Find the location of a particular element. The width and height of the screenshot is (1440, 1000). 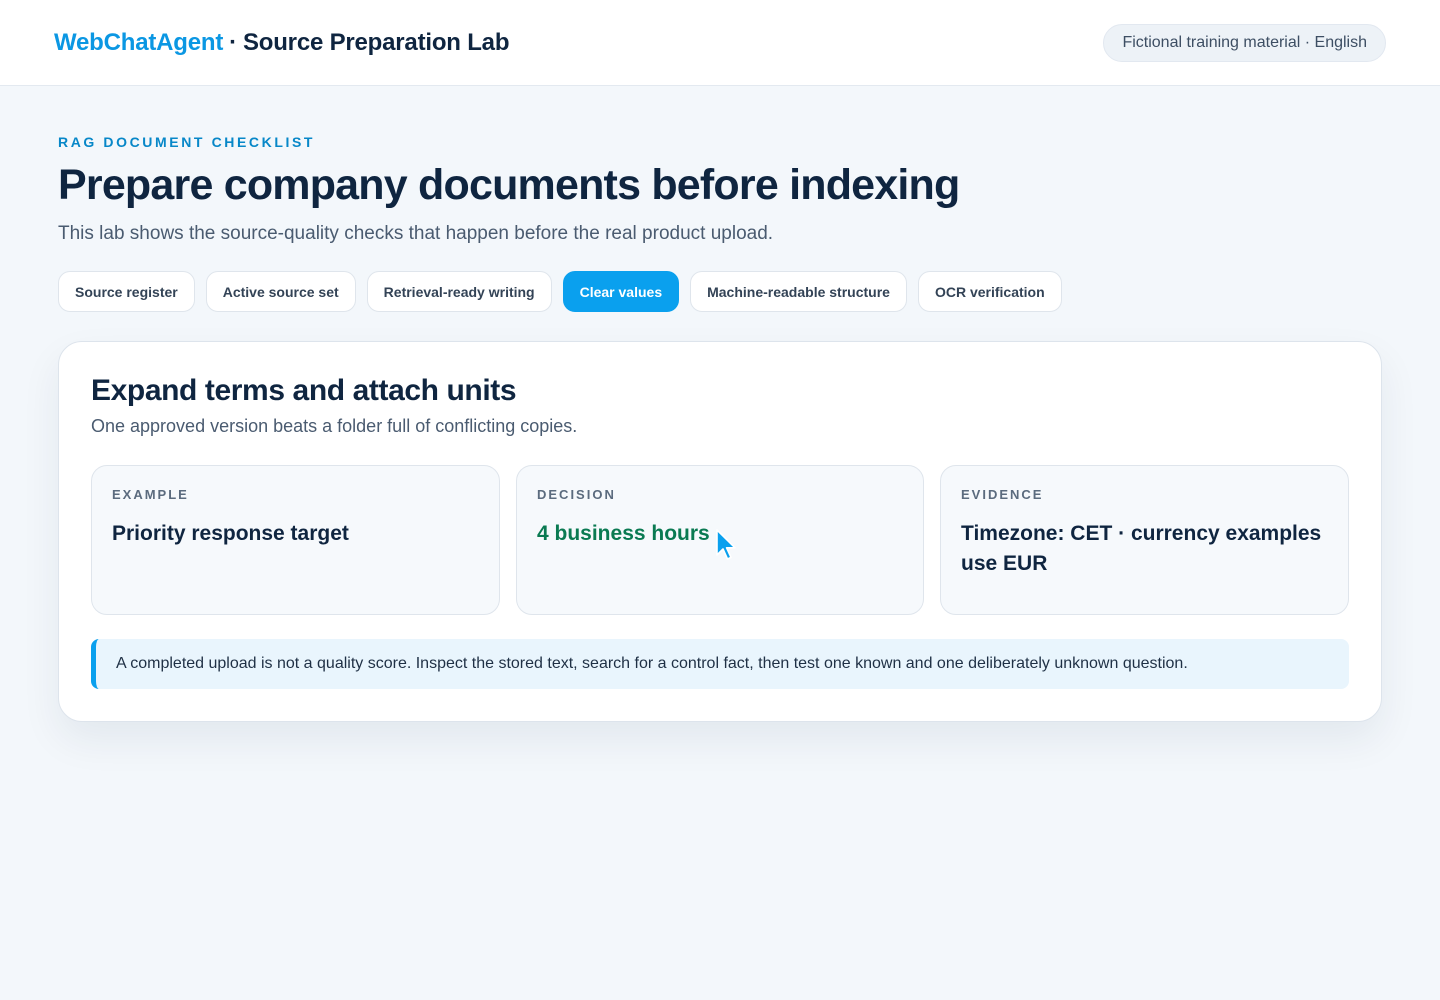

tab-retrieval-ready-writing: Retrieval-ready writing is located at coordinates (459, 292).